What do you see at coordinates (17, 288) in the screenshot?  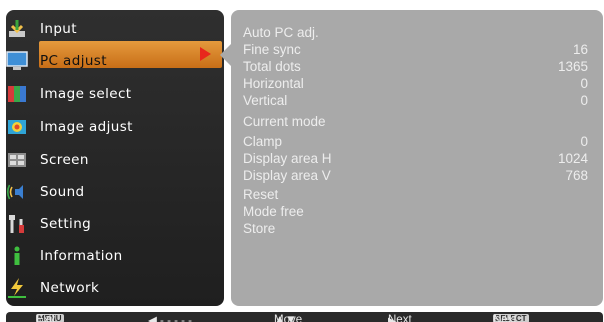 I see `network-icon` at bounding box center [17, 288].